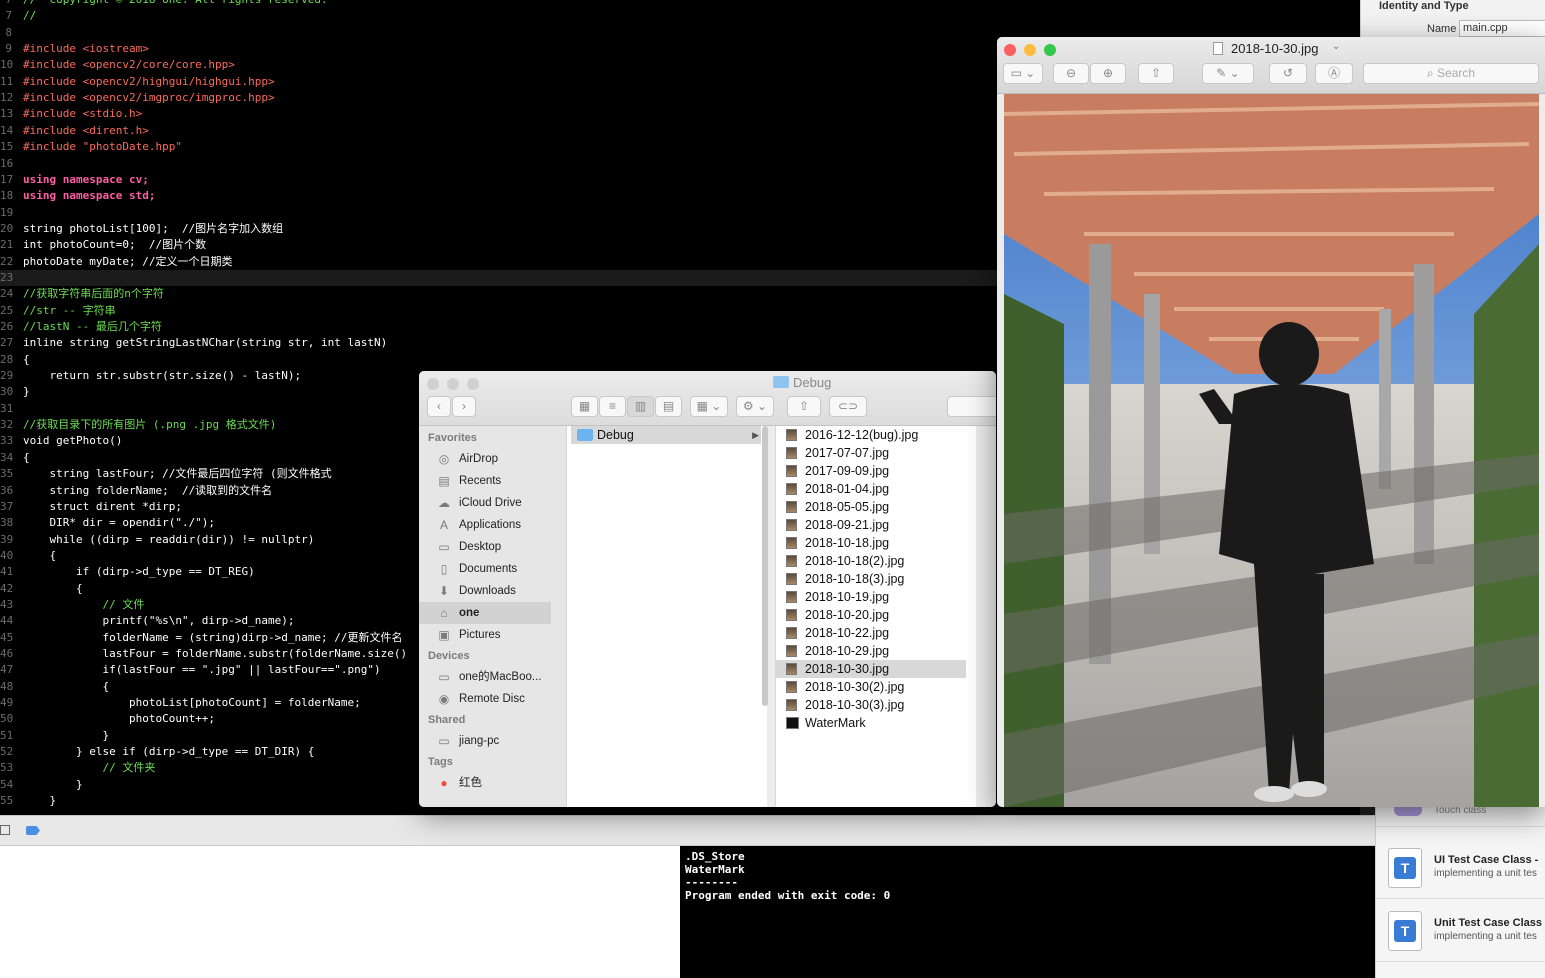 The height and width of the screenshot is (978, 1545). What do you see at coordinates (7, 376) in the screenshot?
I see `line-number: 29` at bounding box center [7, 376].